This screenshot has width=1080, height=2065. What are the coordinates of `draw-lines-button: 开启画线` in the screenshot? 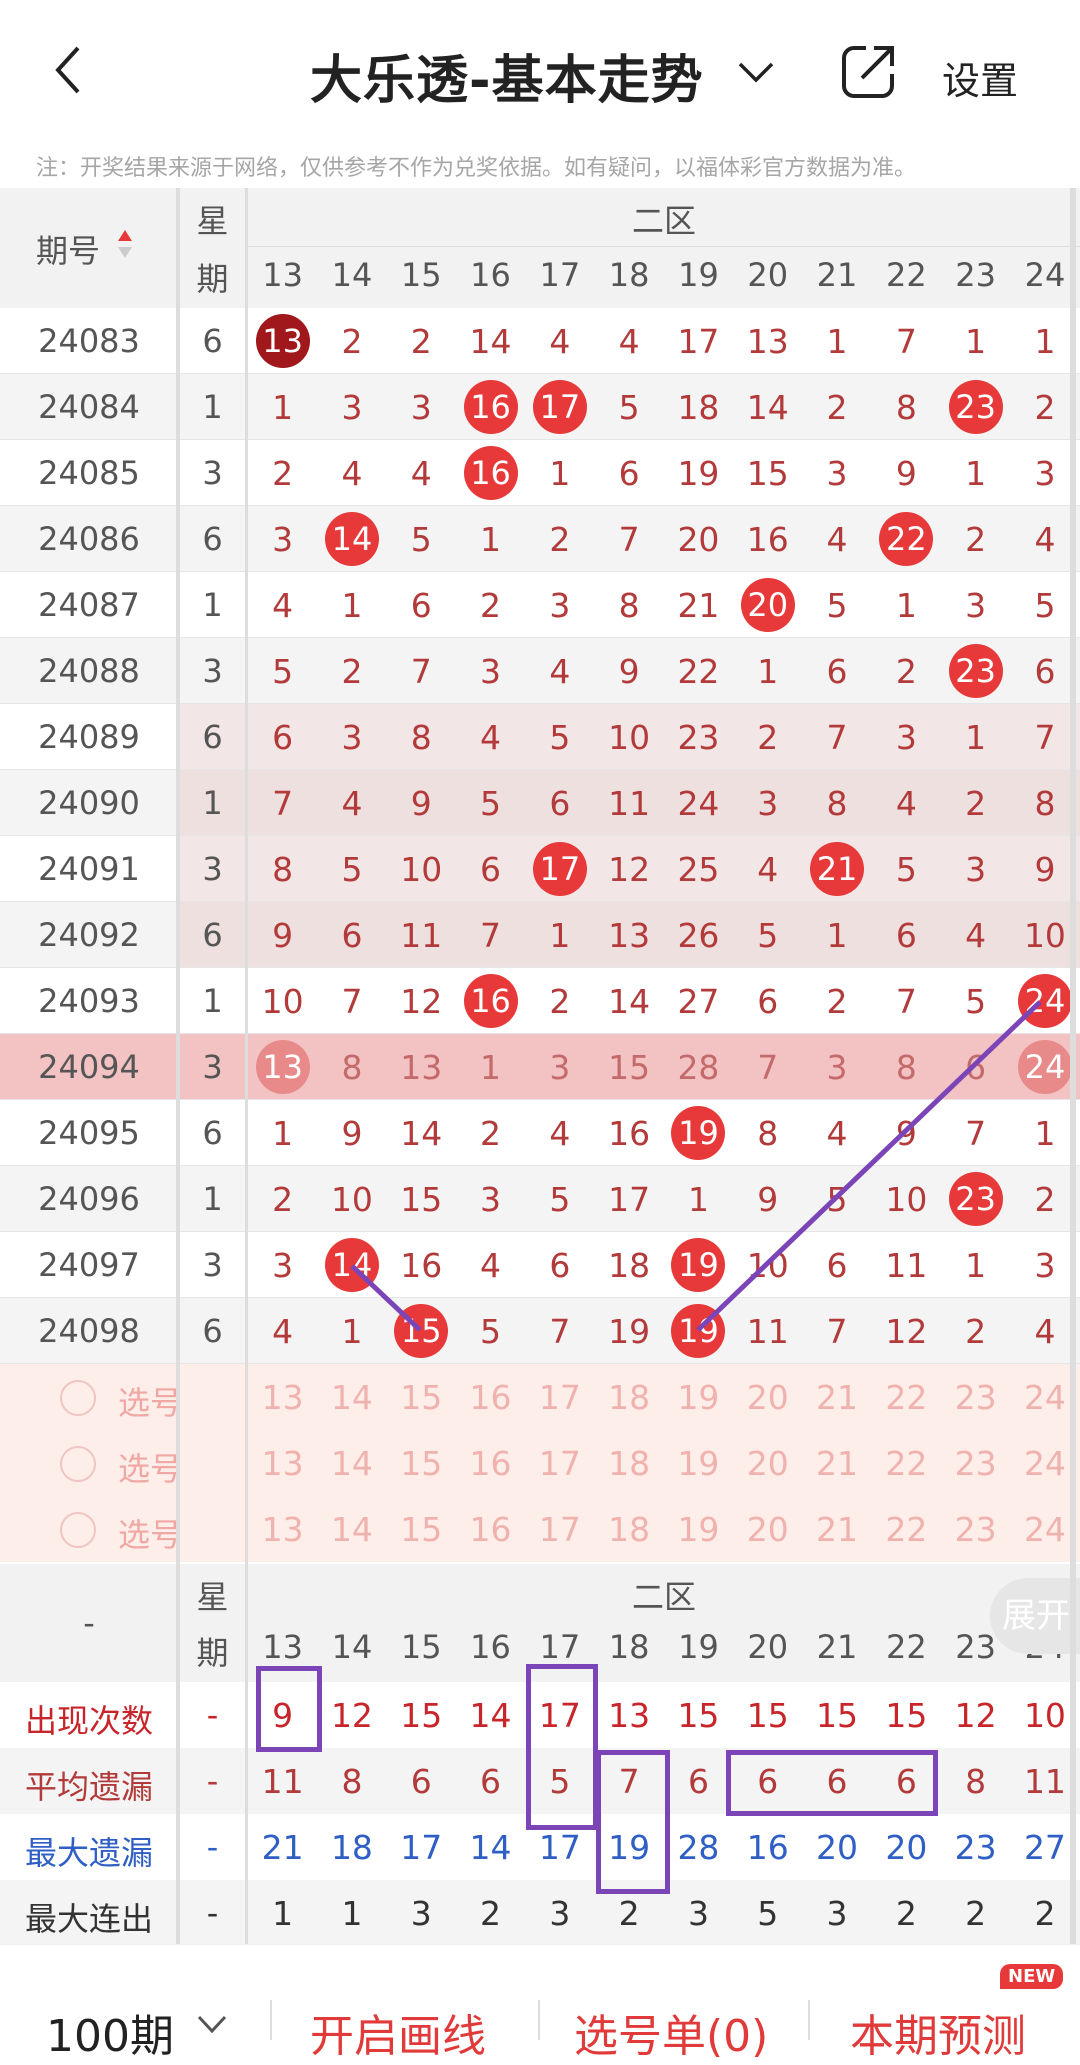 It's located at (398, 2032).